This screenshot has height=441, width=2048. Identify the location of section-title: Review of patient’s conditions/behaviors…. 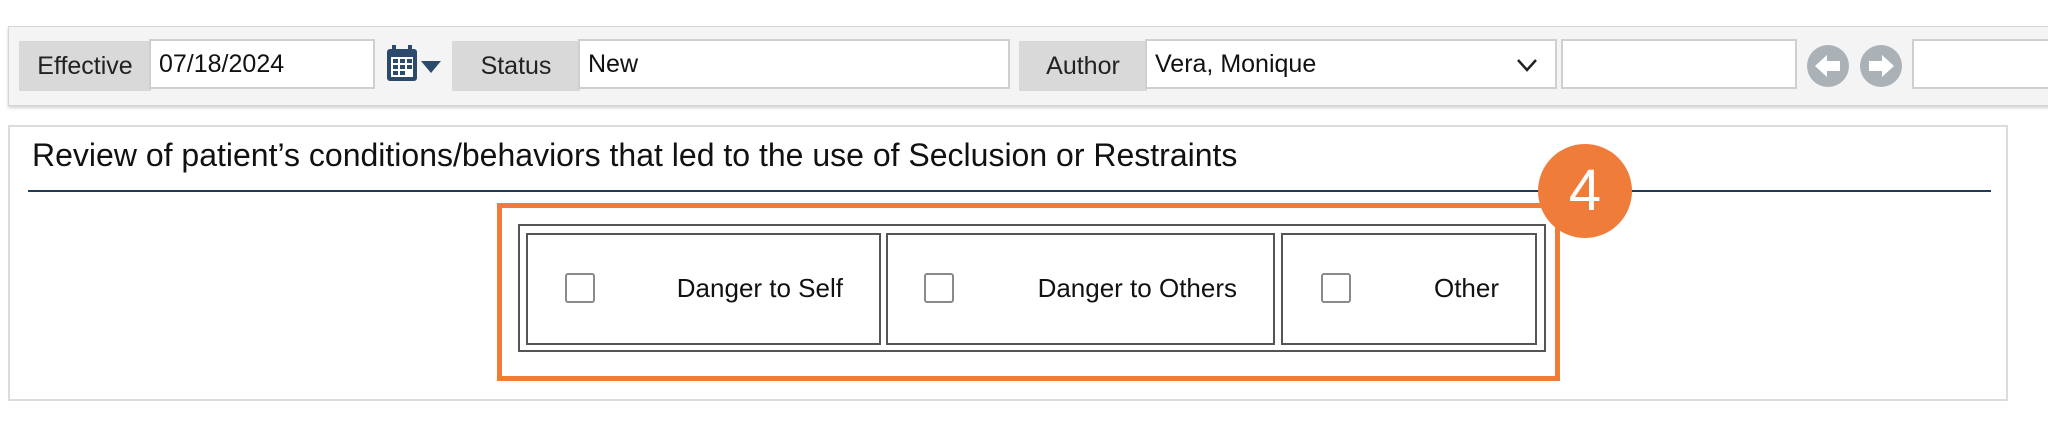
(635, 155).